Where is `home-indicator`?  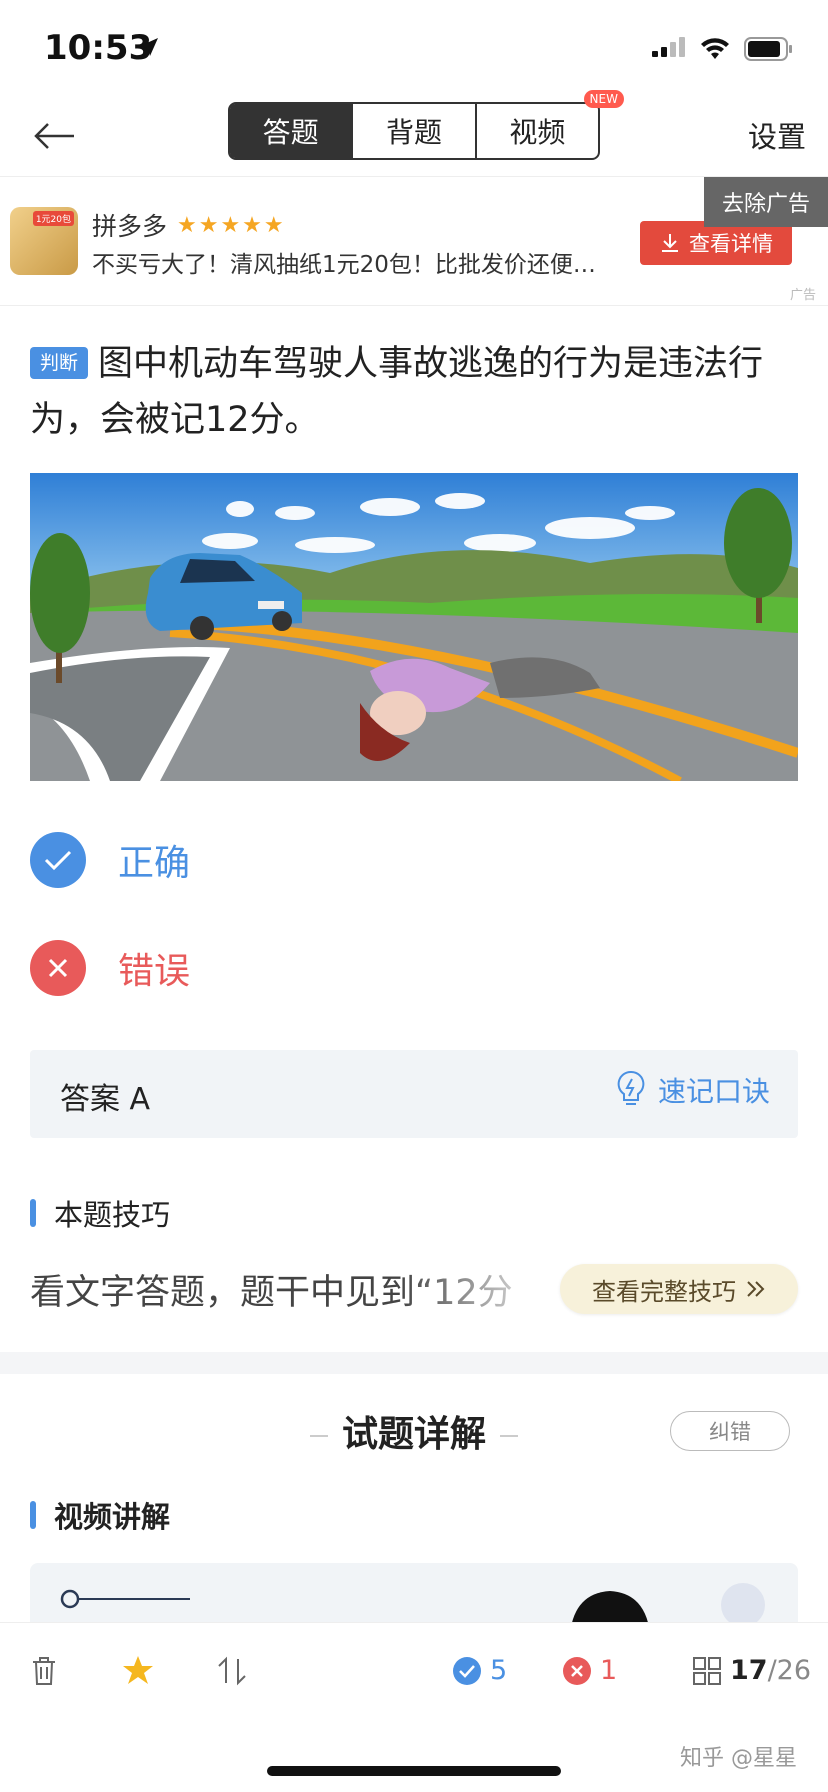
home-indicator is located at coordinates (414, 1771).